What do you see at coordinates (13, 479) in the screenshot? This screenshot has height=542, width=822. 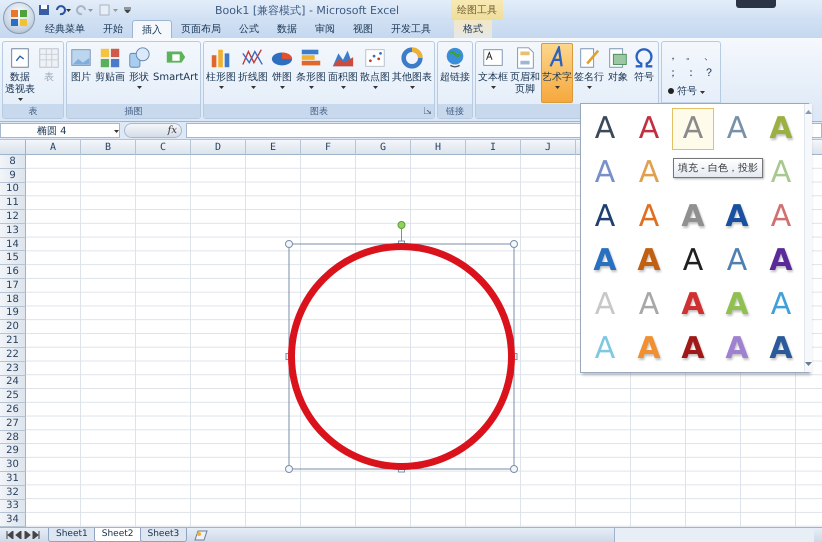 I see `row-header: 31` at bounding box center [13, 479].